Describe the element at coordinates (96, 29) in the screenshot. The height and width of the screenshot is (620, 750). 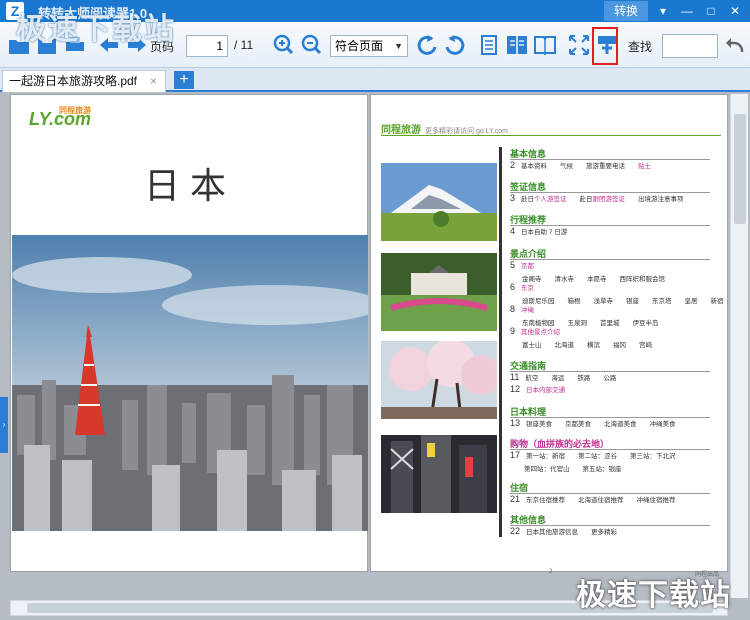
I see `watermark-top: 极速下载站` at that location.